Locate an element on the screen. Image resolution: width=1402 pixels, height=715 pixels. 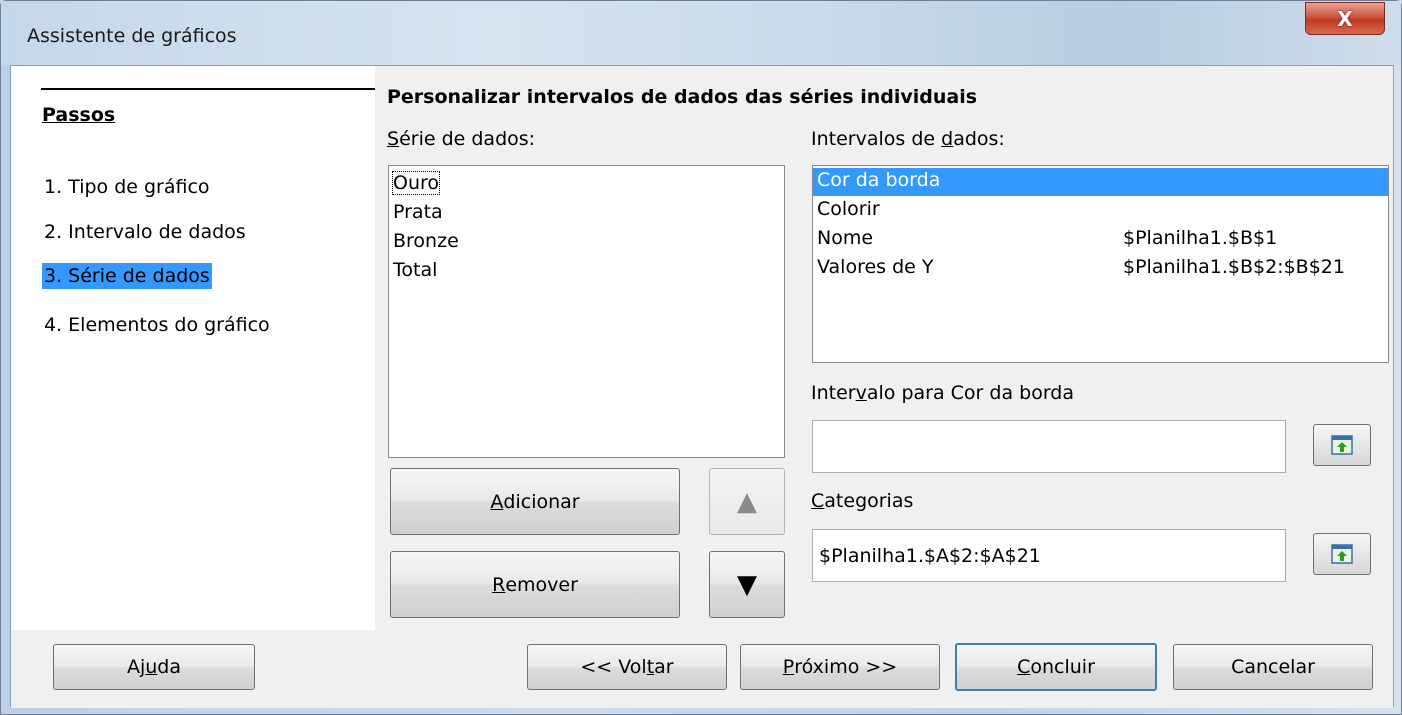
arrow-down-icon: ▼ is located at coordinates (747, 584).